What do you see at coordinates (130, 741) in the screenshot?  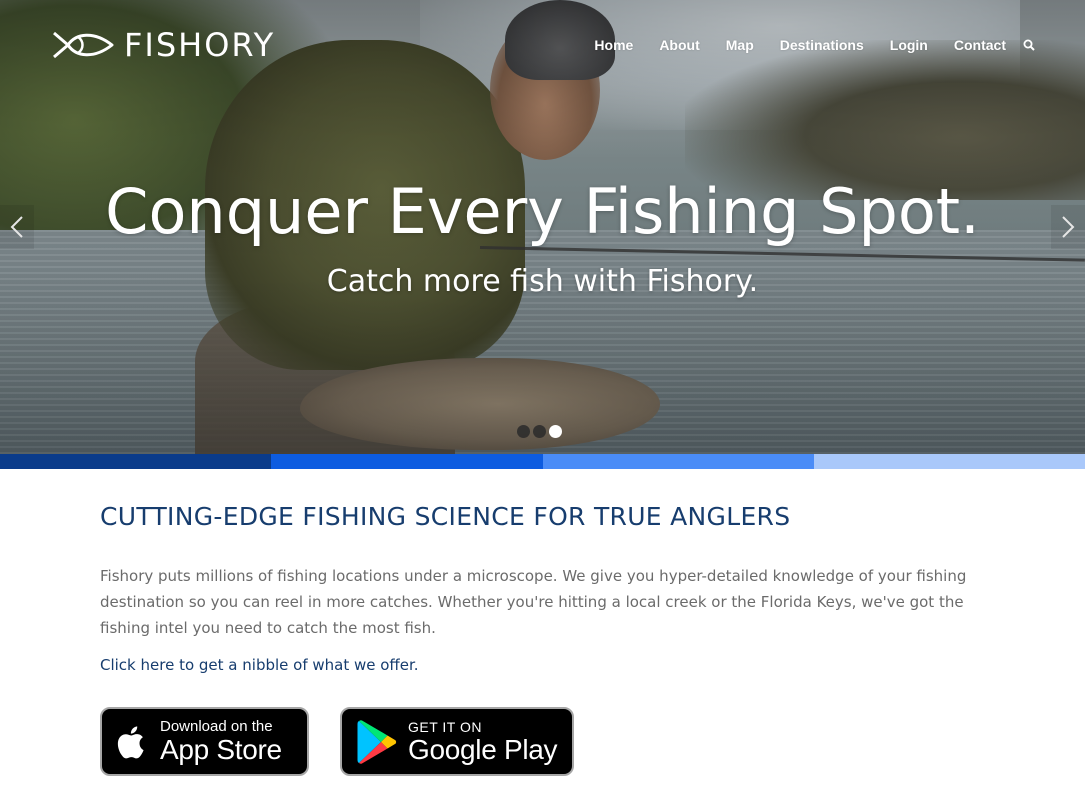 I see `apple-icon` at bounding box center [130, 741].